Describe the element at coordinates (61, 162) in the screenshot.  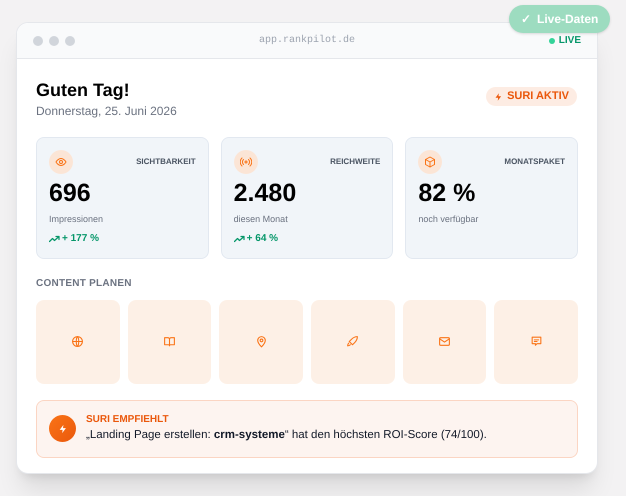
I see `eye-icon` at that location.